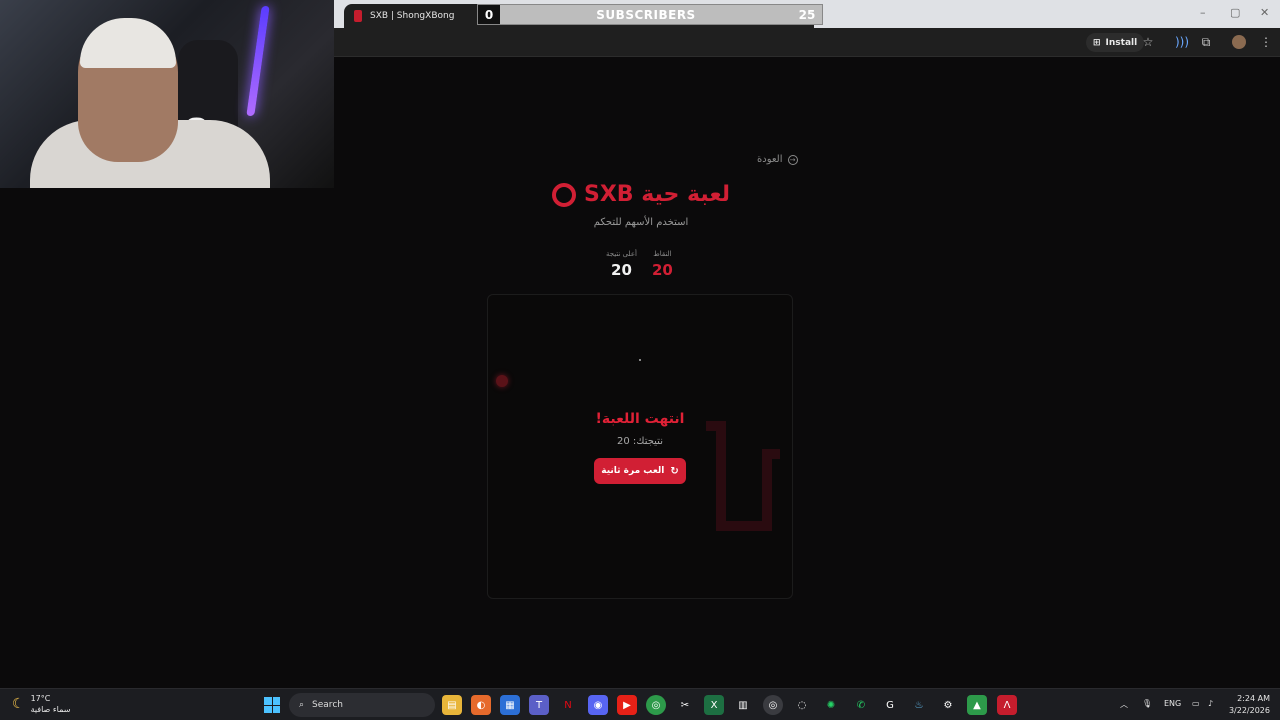  Describe the element at coordinates (646, 14) in the screenshot. I see `subscriber-label: SUBSCRIBERS` at that location.